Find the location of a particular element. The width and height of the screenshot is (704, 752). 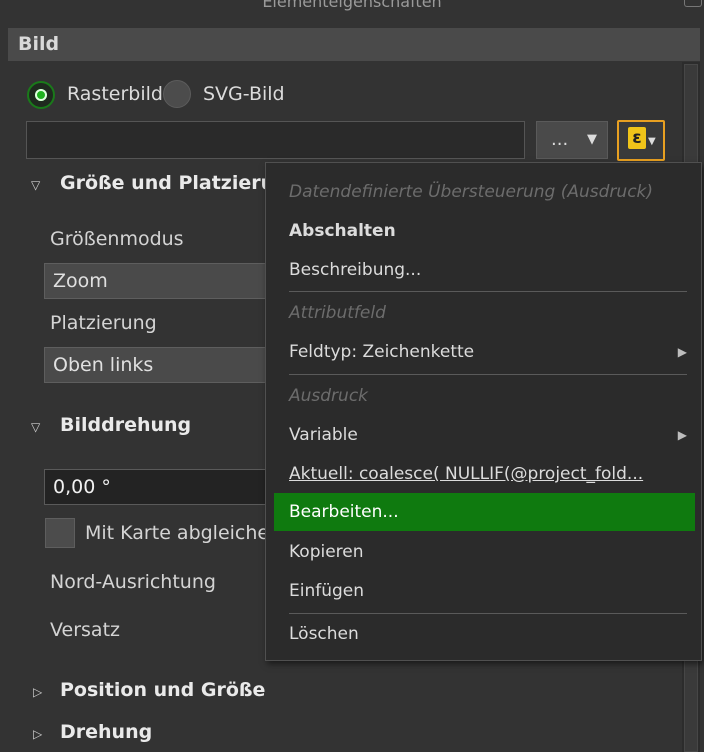

rotation-input: 0,00 ° is located at coordinates (164, 487).